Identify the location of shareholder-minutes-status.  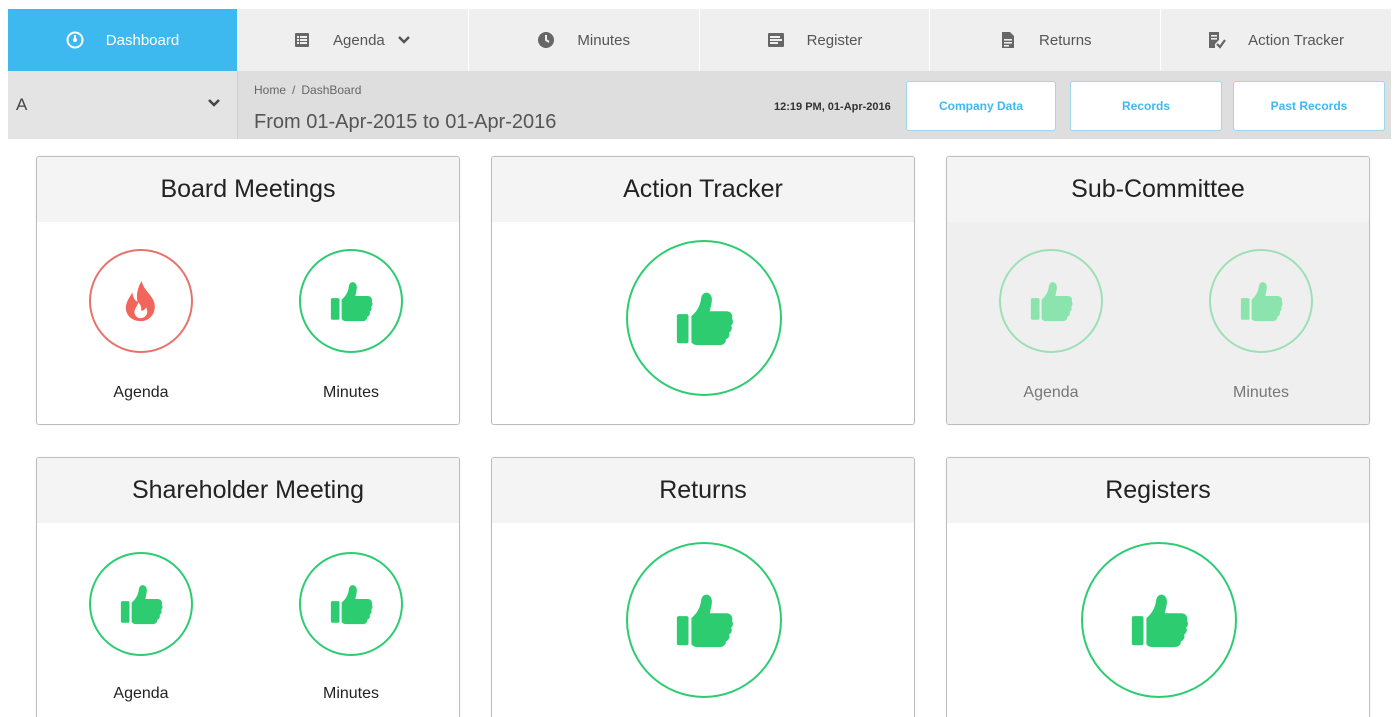
(351, 604).